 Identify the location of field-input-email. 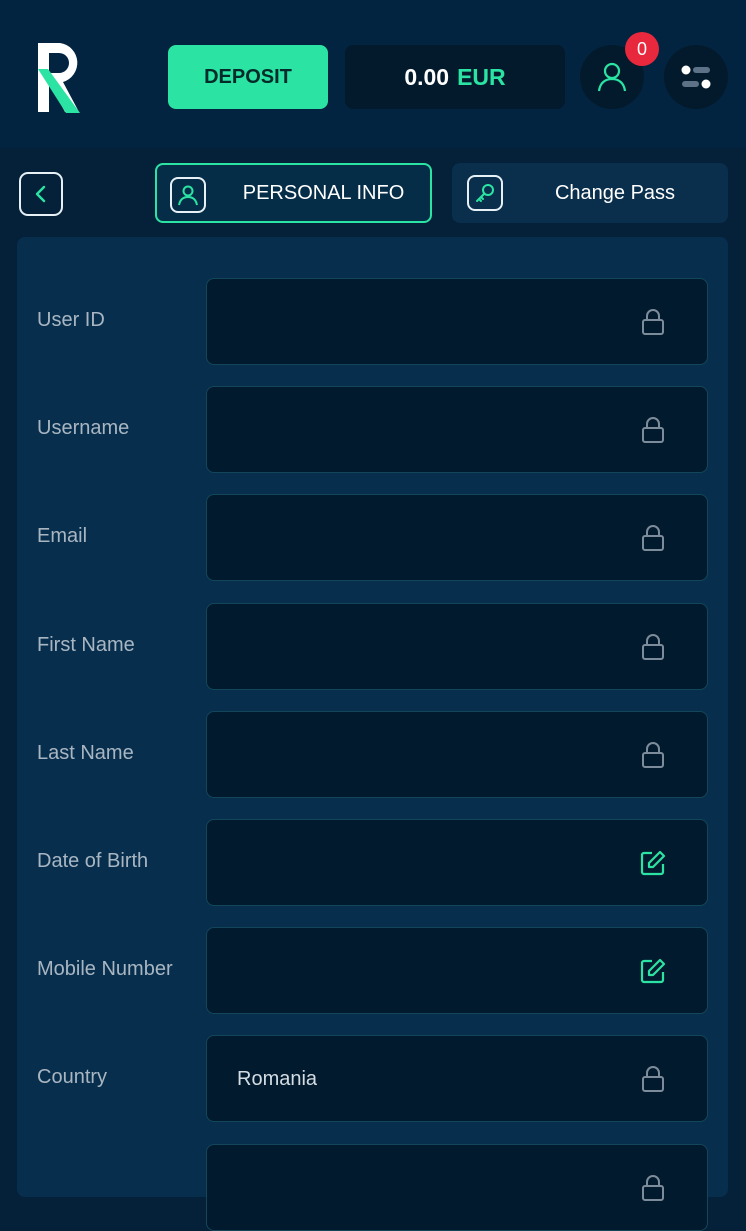
(457, 537).